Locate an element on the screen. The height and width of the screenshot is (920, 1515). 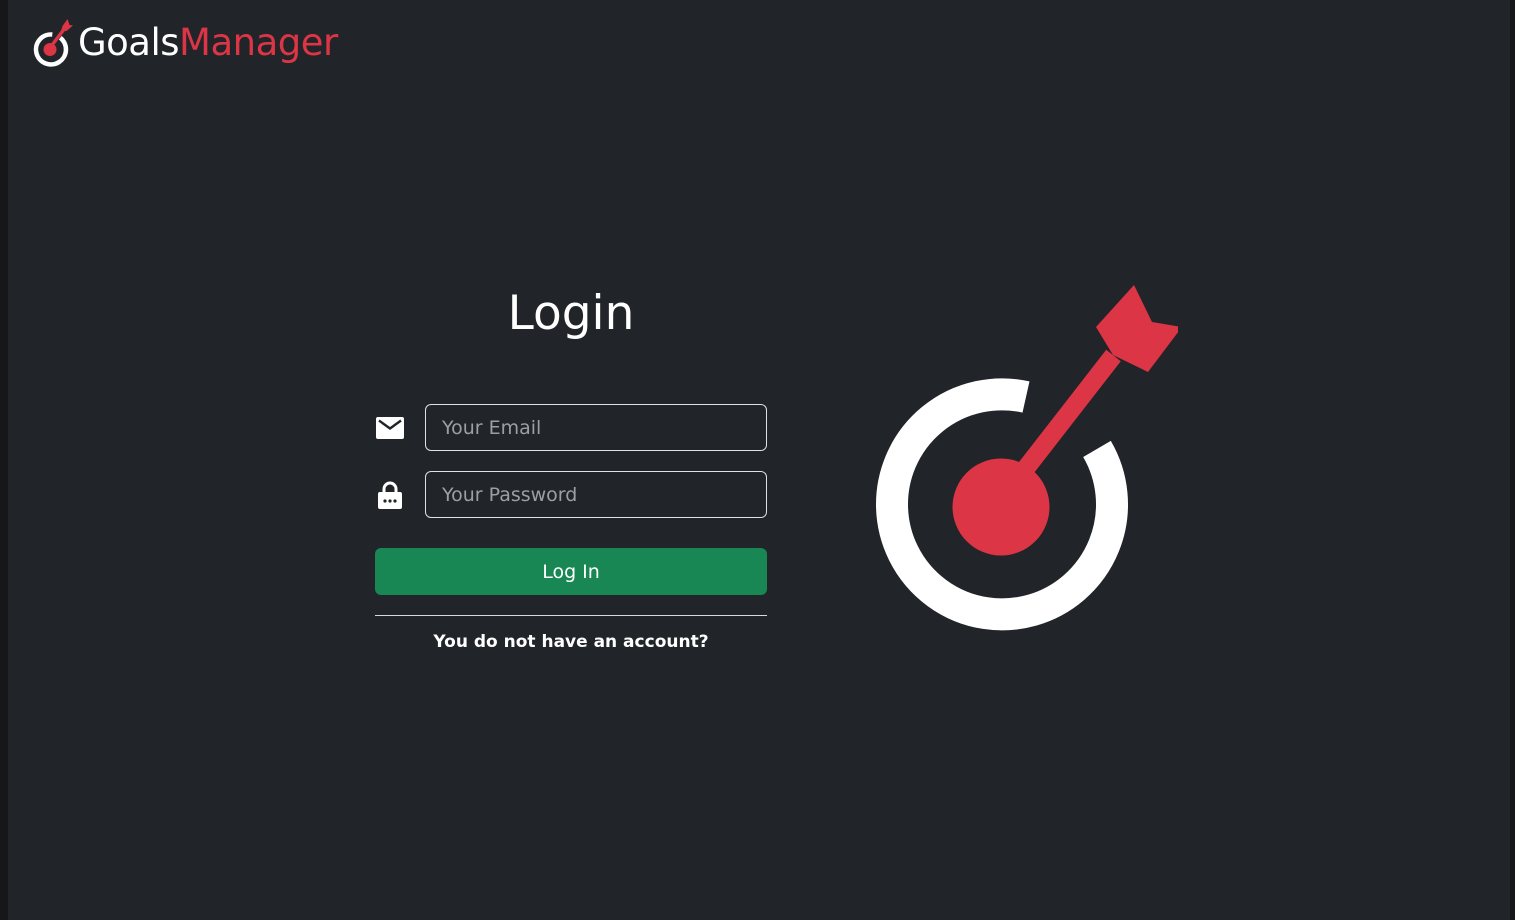
brand: GoalsManager is located at coordinates (185, 43).